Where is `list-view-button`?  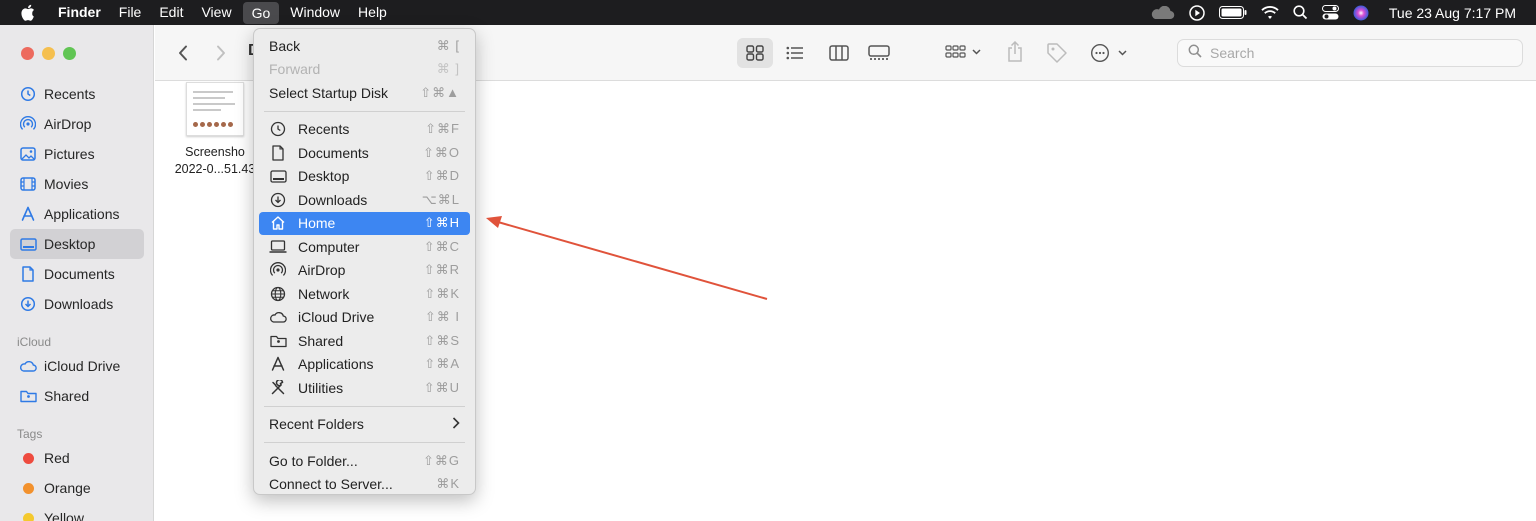
list-view-button is located at coordinates (795, 53).